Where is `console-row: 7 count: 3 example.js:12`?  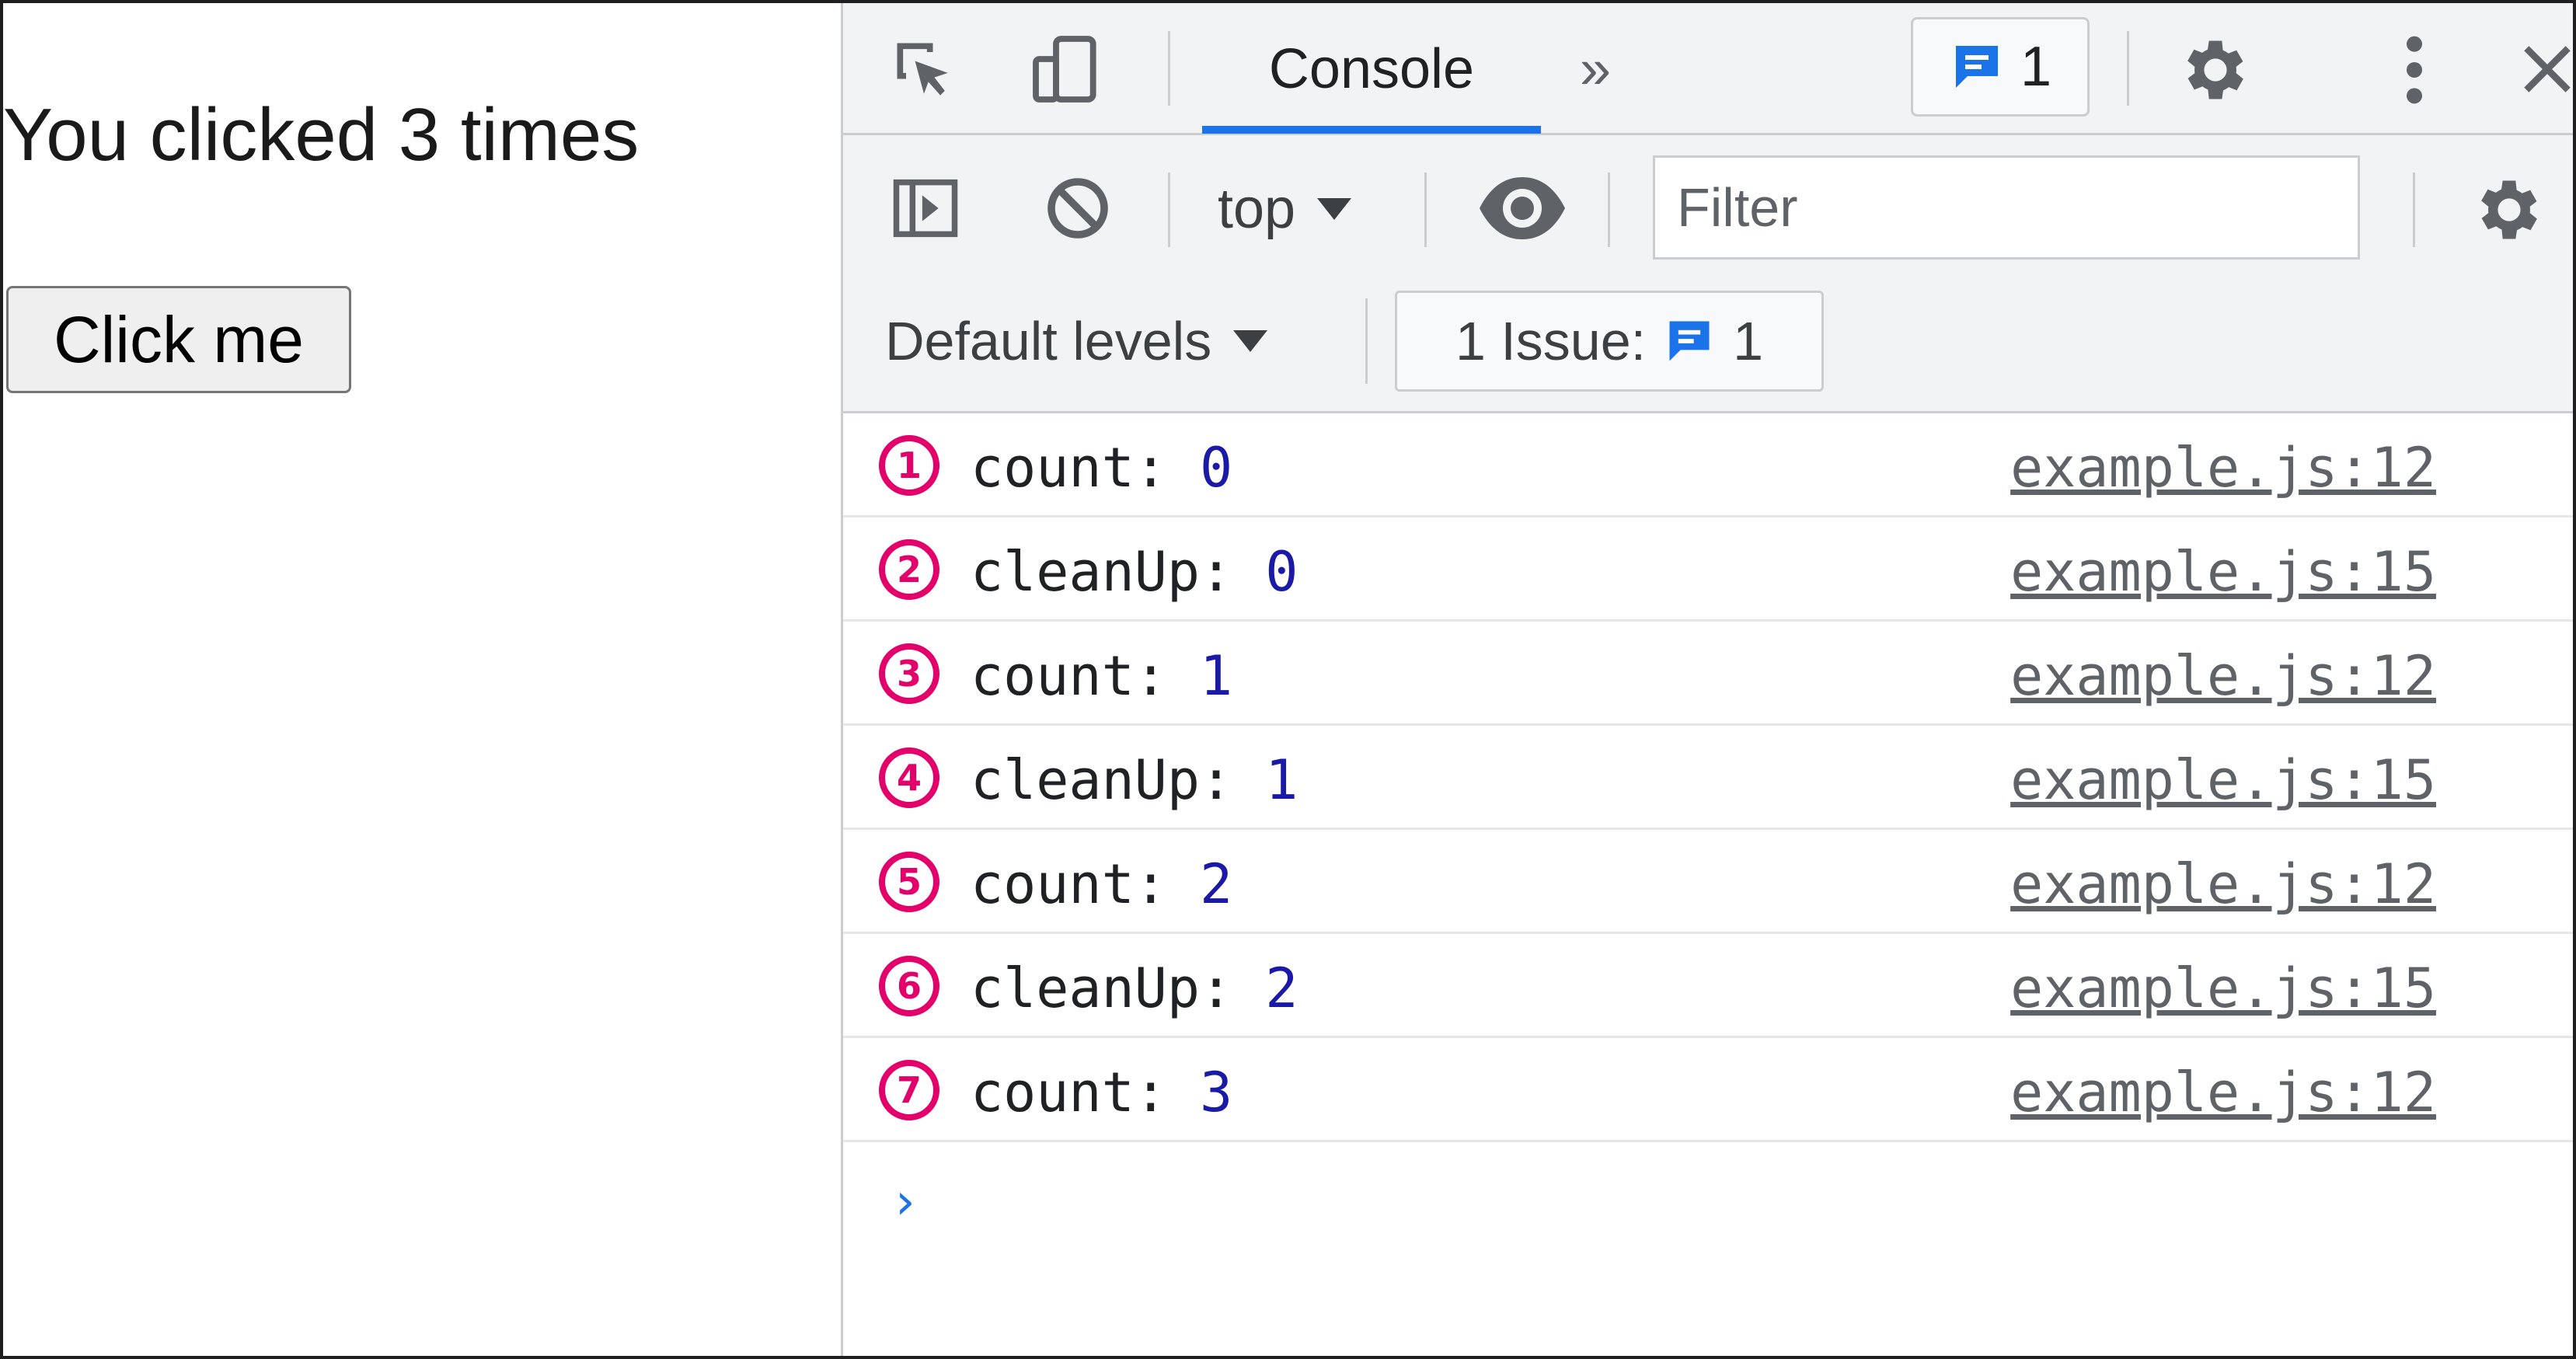
console-row: 7 count: 3 example.js:12 is located at coordinates (1708, 1090).